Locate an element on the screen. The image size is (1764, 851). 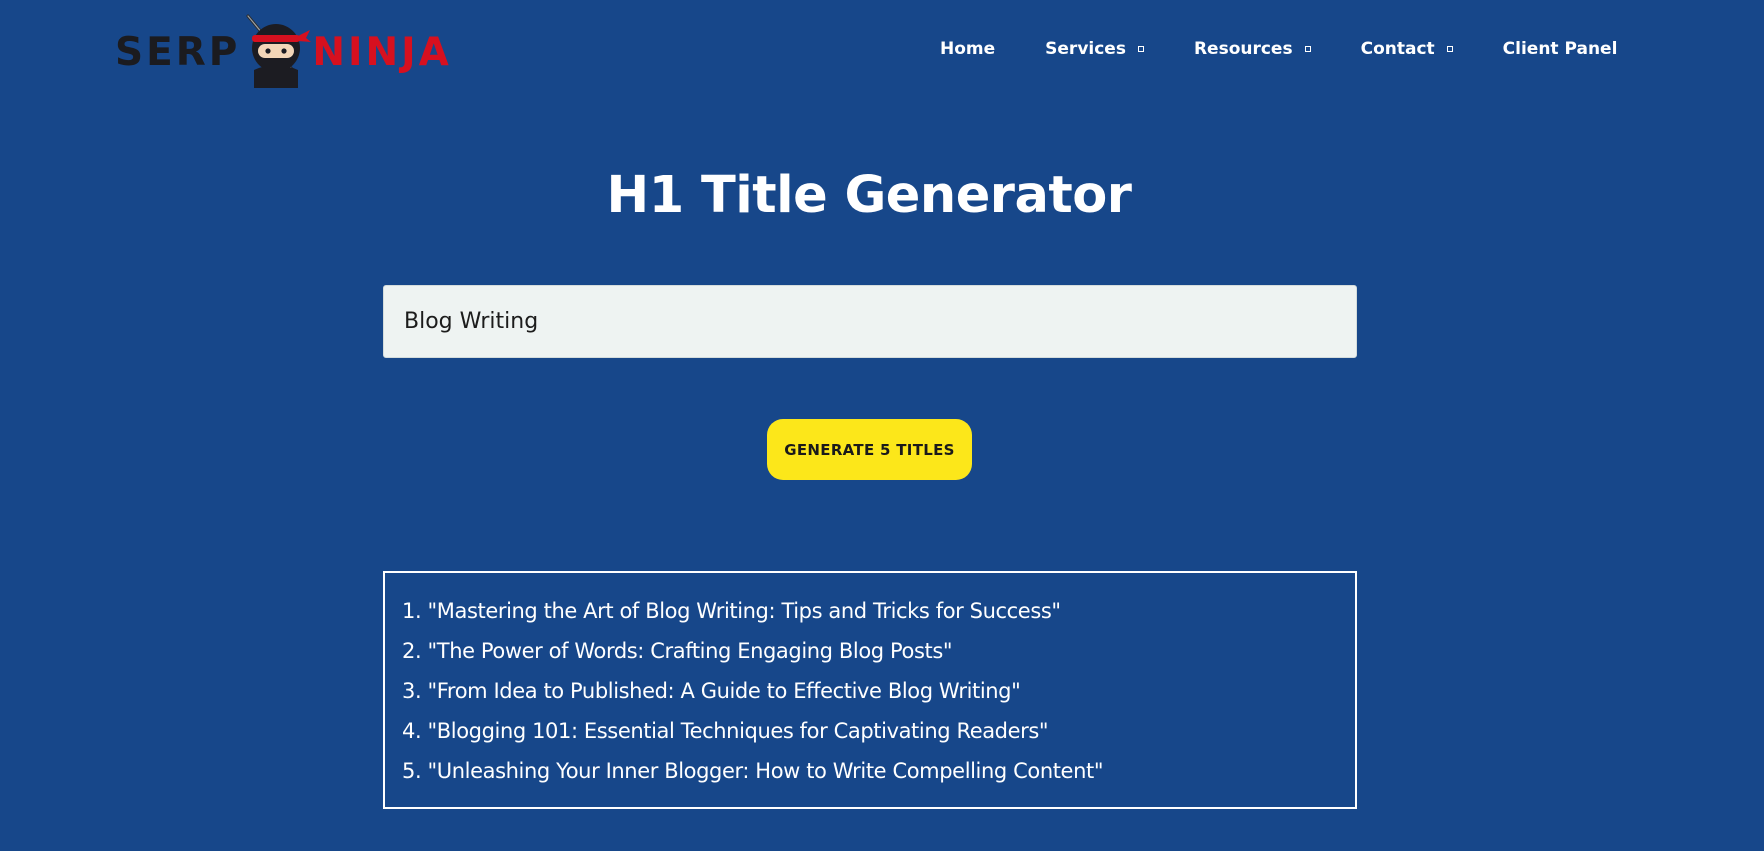
nav-label: Home is located at coordinates (968, 49).